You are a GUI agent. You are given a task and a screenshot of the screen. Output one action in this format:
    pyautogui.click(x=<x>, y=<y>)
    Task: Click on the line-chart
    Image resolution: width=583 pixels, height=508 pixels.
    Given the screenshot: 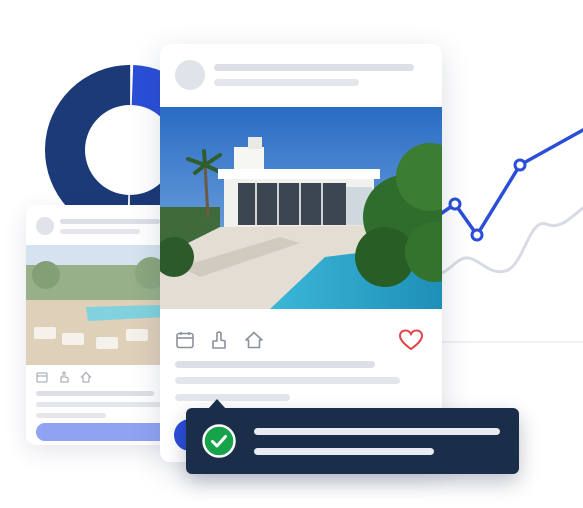 What is the action you would take?
    pyautogui.click(x=501, y=235)
    